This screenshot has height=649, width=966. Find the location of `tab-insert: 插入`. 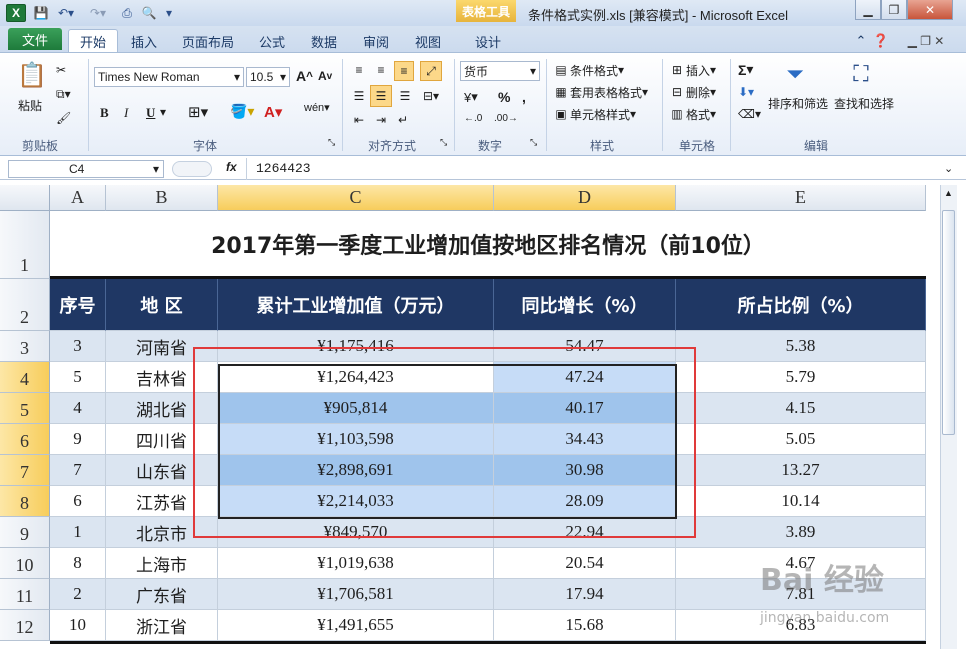

tab-insert: 插入 is located at coordinates (144, 41).